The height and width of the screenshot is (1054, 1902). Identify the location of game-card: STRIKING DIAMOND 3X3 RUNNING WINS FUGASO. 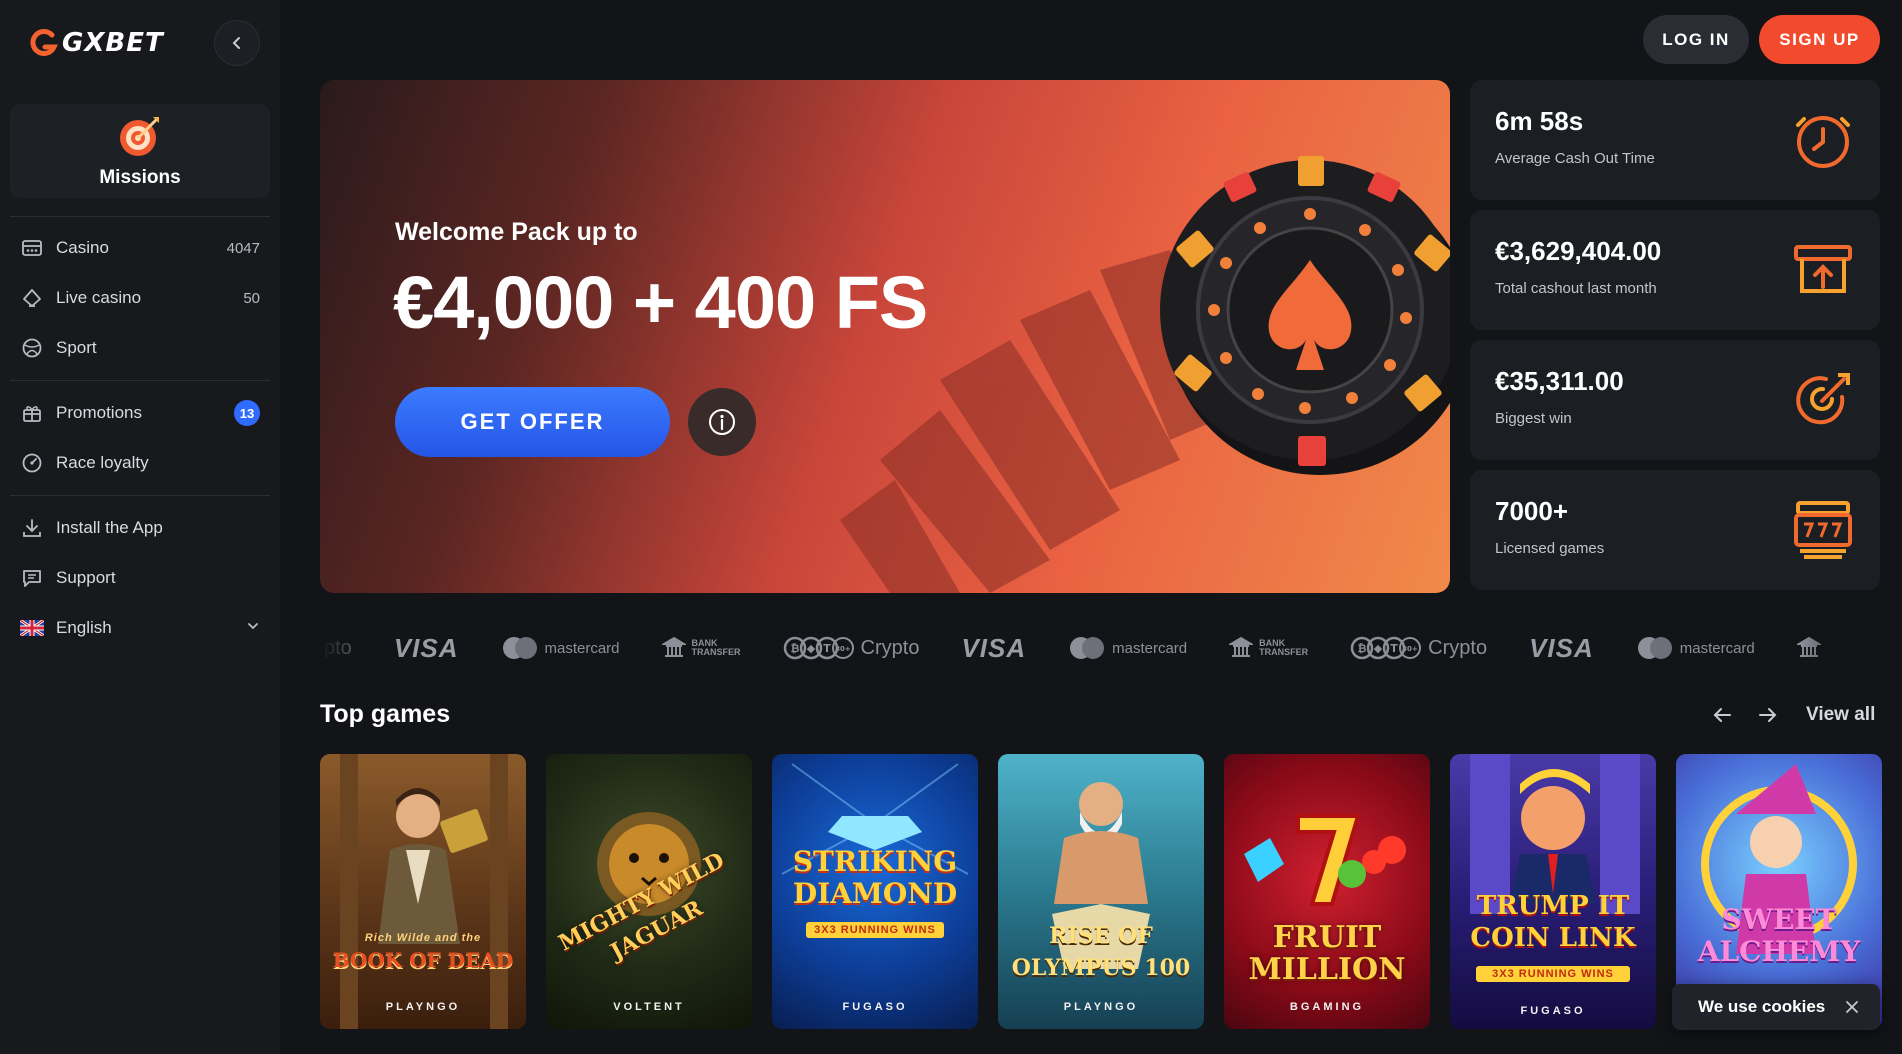
(875, 891).